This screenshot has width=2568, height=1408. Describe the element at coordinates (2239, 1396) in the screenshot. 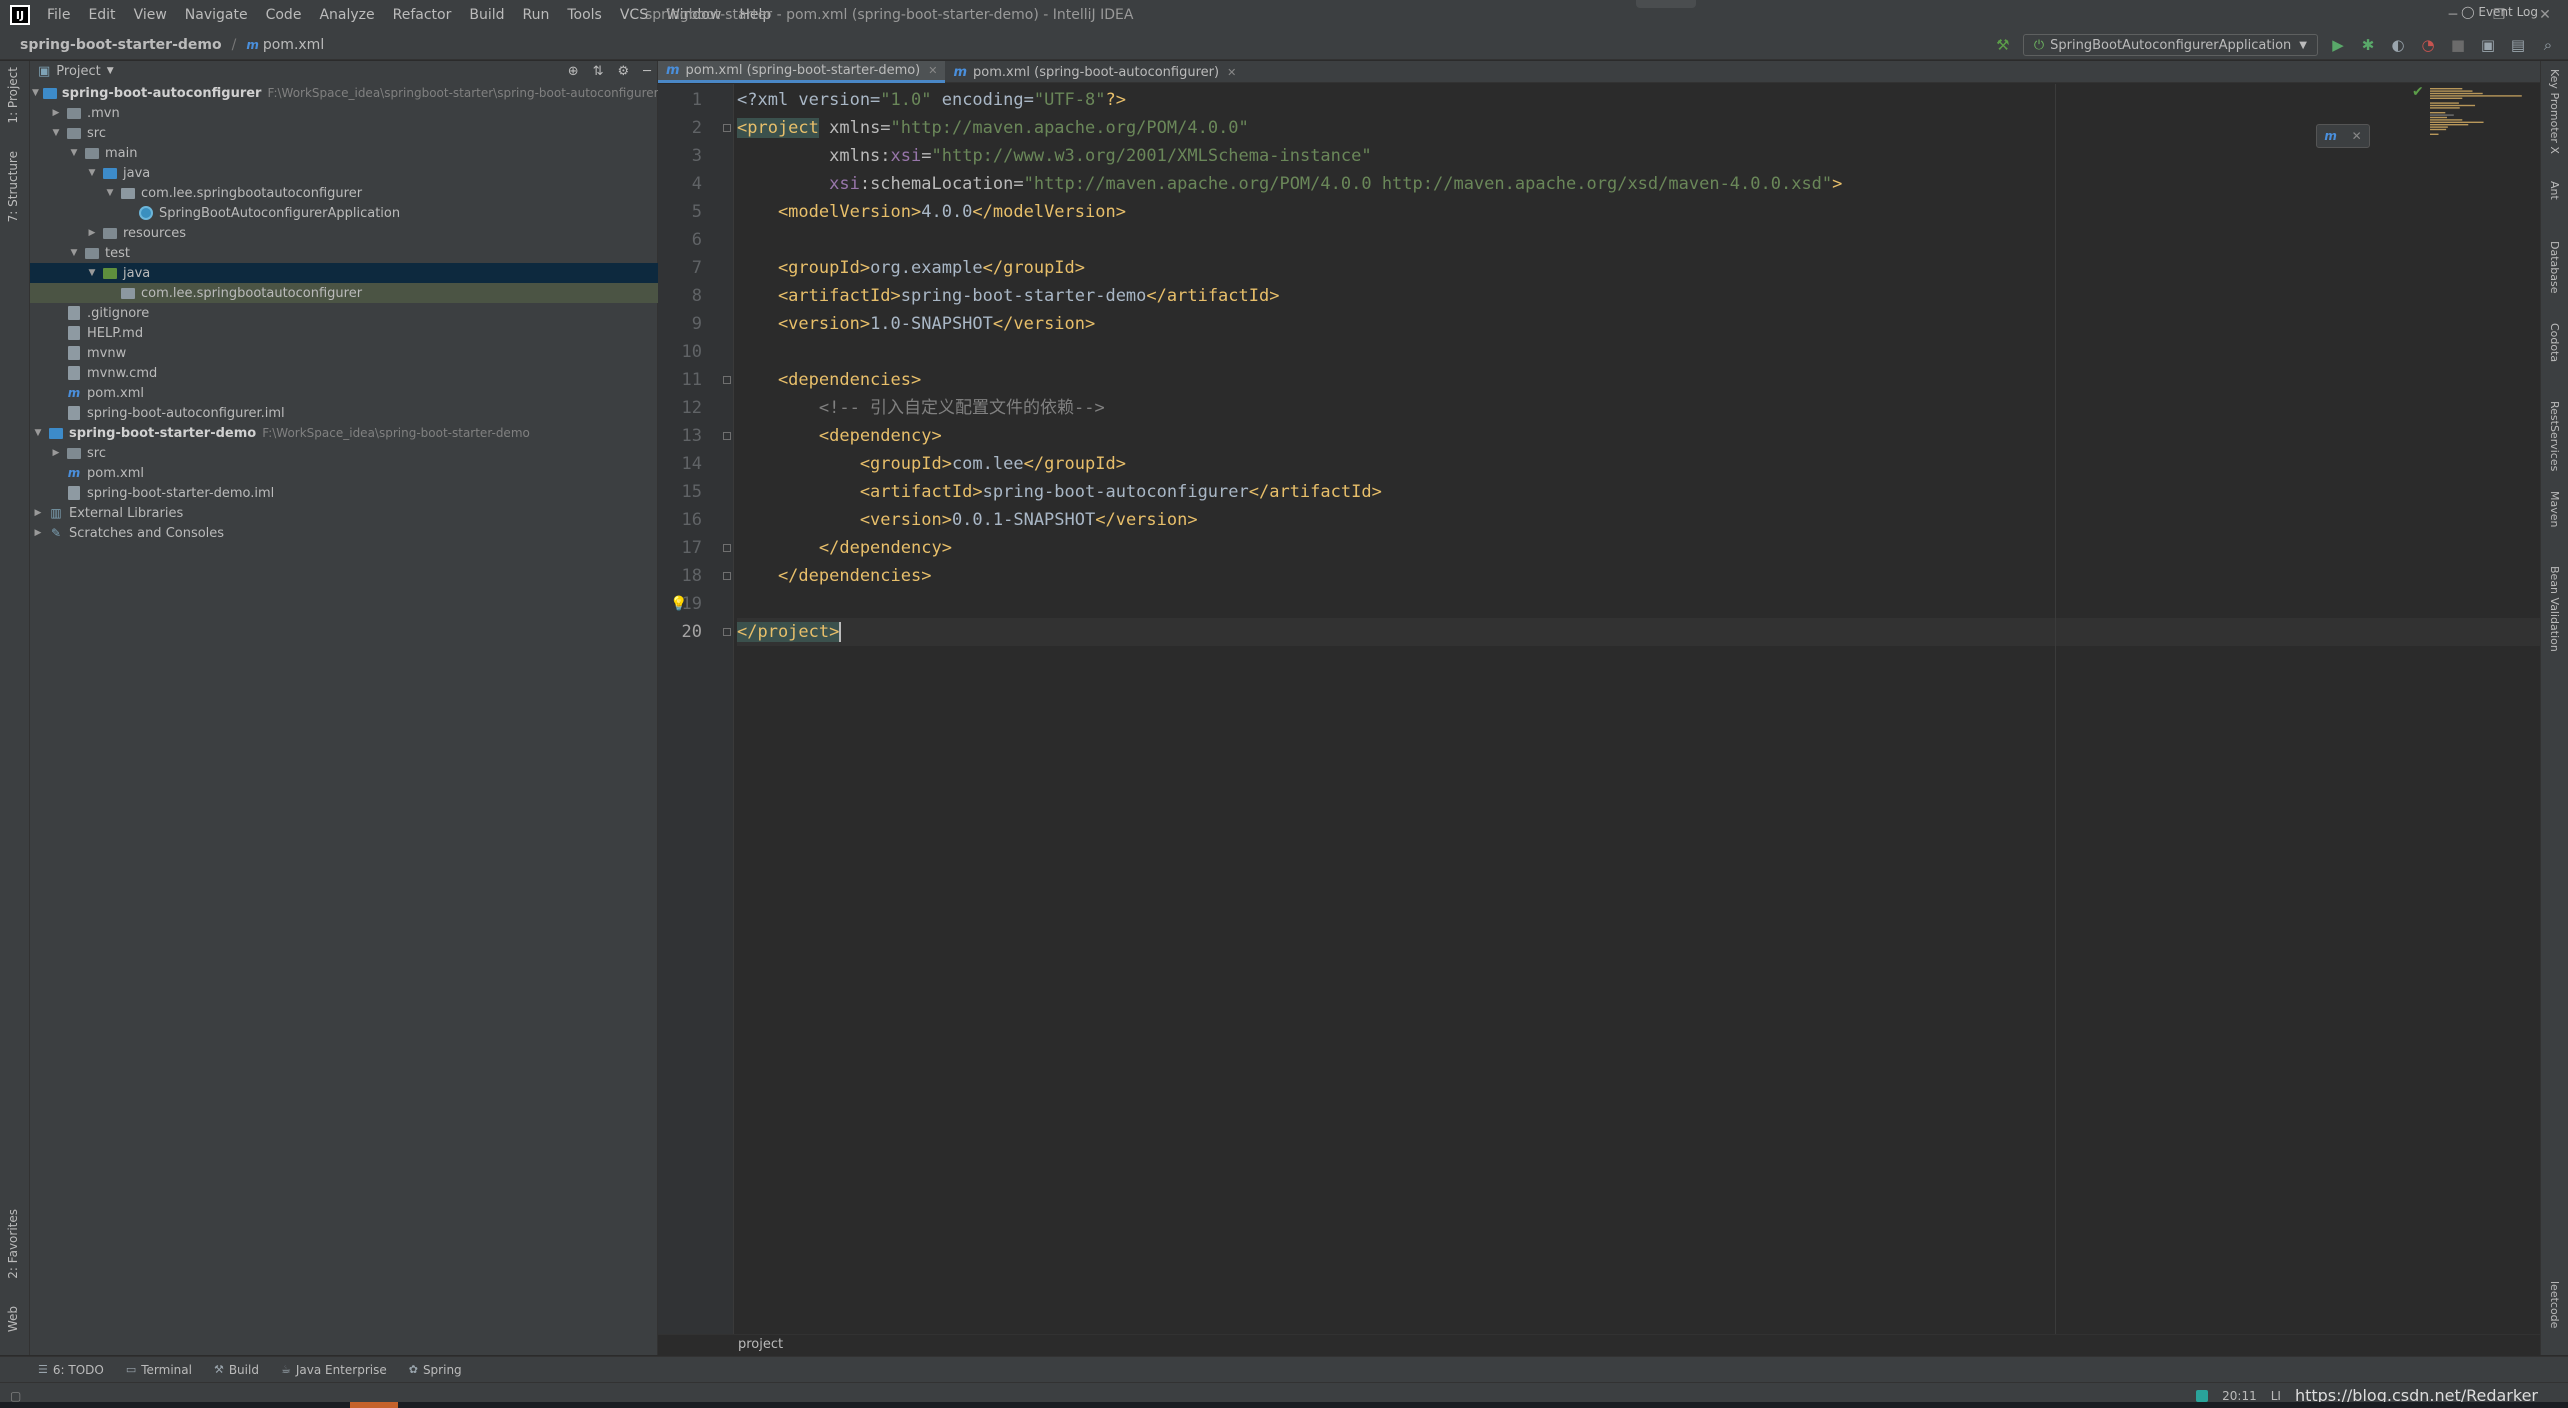

I see `caret-position: 20:11` at that location.